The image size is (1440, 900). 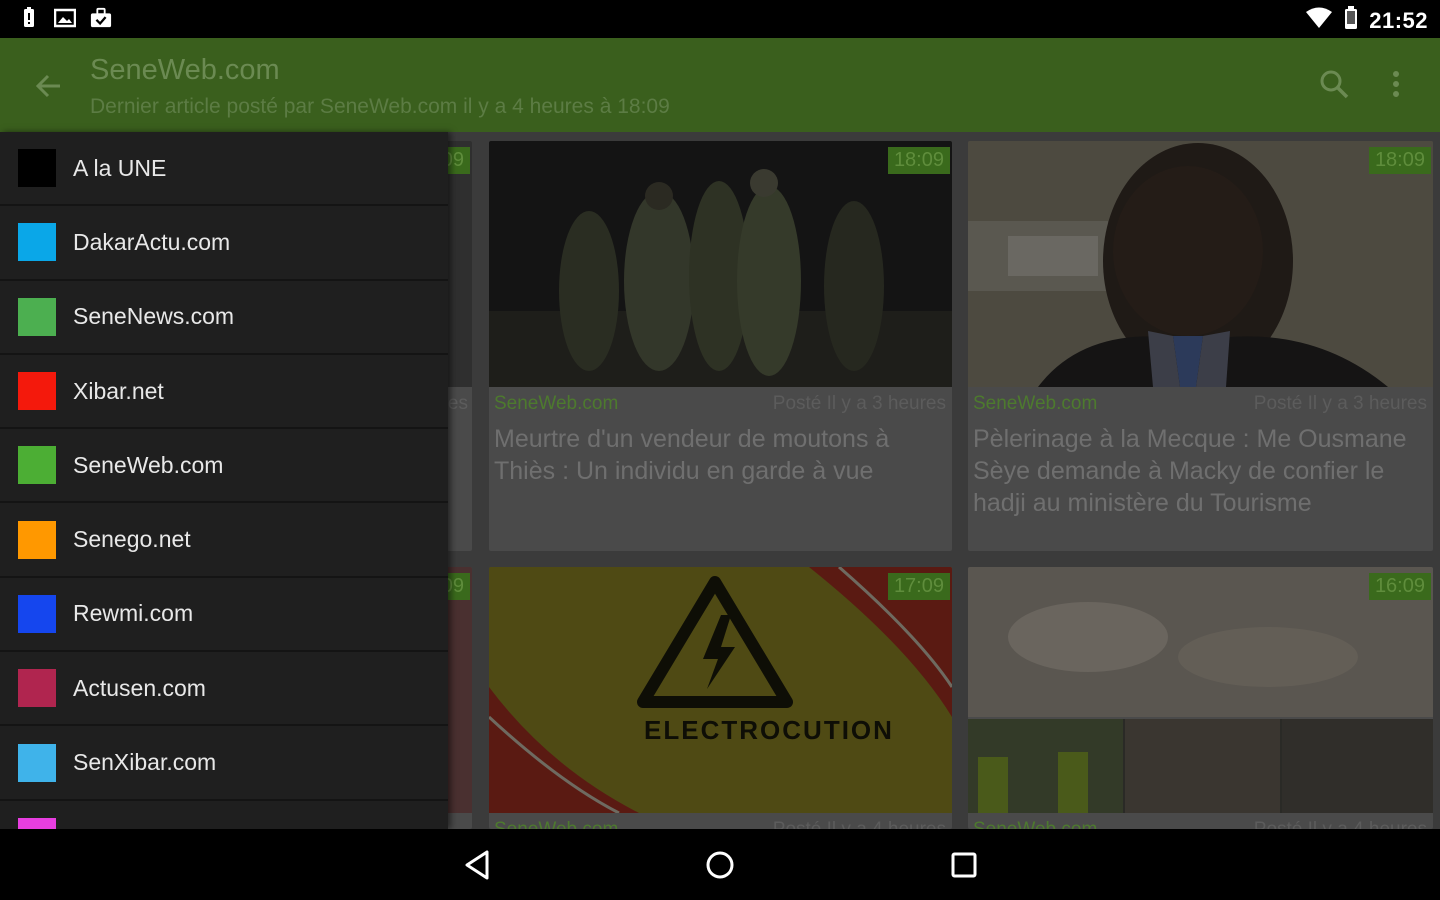 I want to click on recents-square-icon, so click(x=964, y=865).